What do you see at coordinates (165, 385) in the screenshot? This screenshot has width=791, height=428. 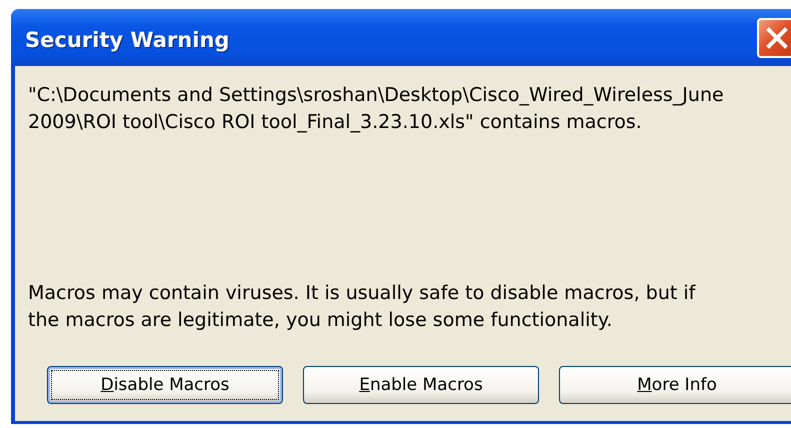 I see `dialog-button: Disable Macros` at bounding box center [165, 385].